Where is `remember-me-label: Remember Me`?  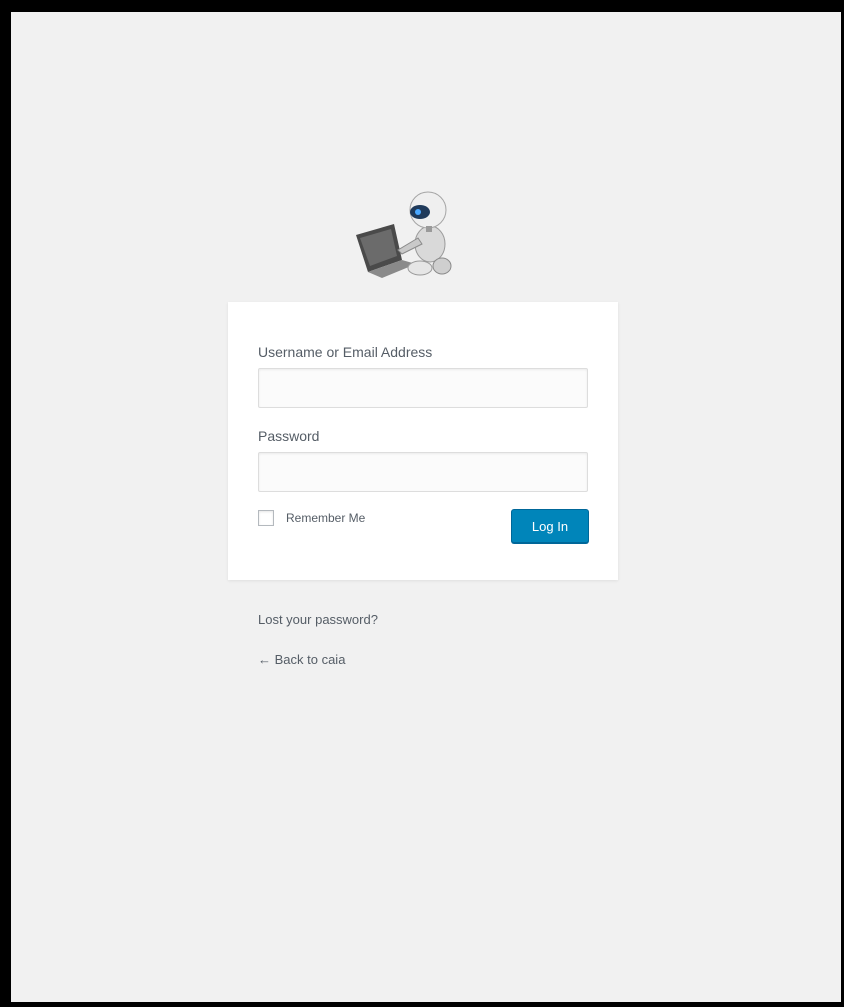
remember-me-label: Remember Me is located at coordinates (325, 518).